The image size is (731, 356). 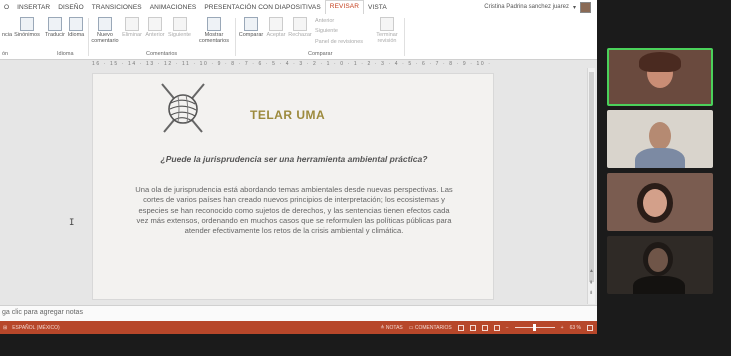 What do you see at coordinates (591, 283) in the screenshot?
I see `double-chevron-up-icon: ⇞` at bounding box center [591, 283].